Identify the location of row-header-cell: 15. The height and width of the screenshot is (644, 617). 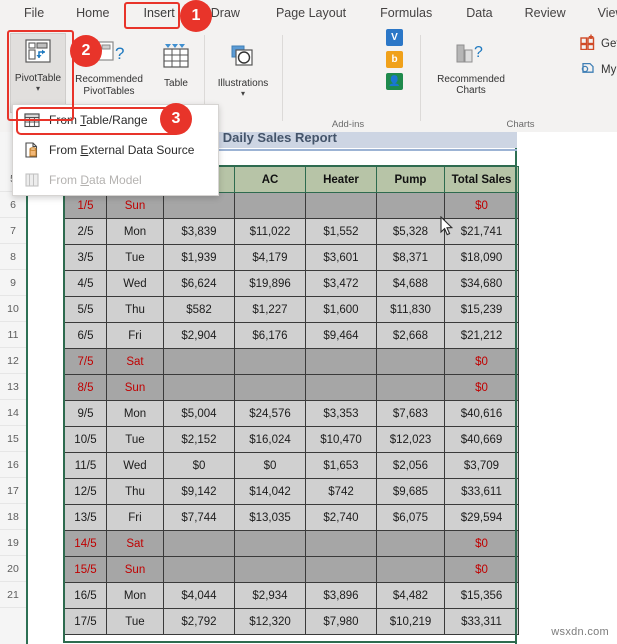
(13, 439).